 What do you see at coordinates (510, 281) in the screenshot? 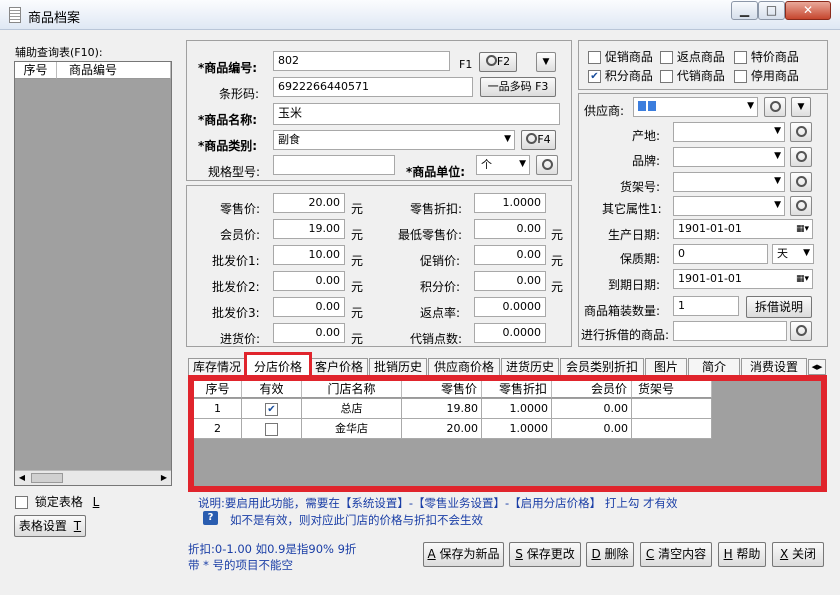
I see `points-input: 0.00` at bounding box center [510, 281].